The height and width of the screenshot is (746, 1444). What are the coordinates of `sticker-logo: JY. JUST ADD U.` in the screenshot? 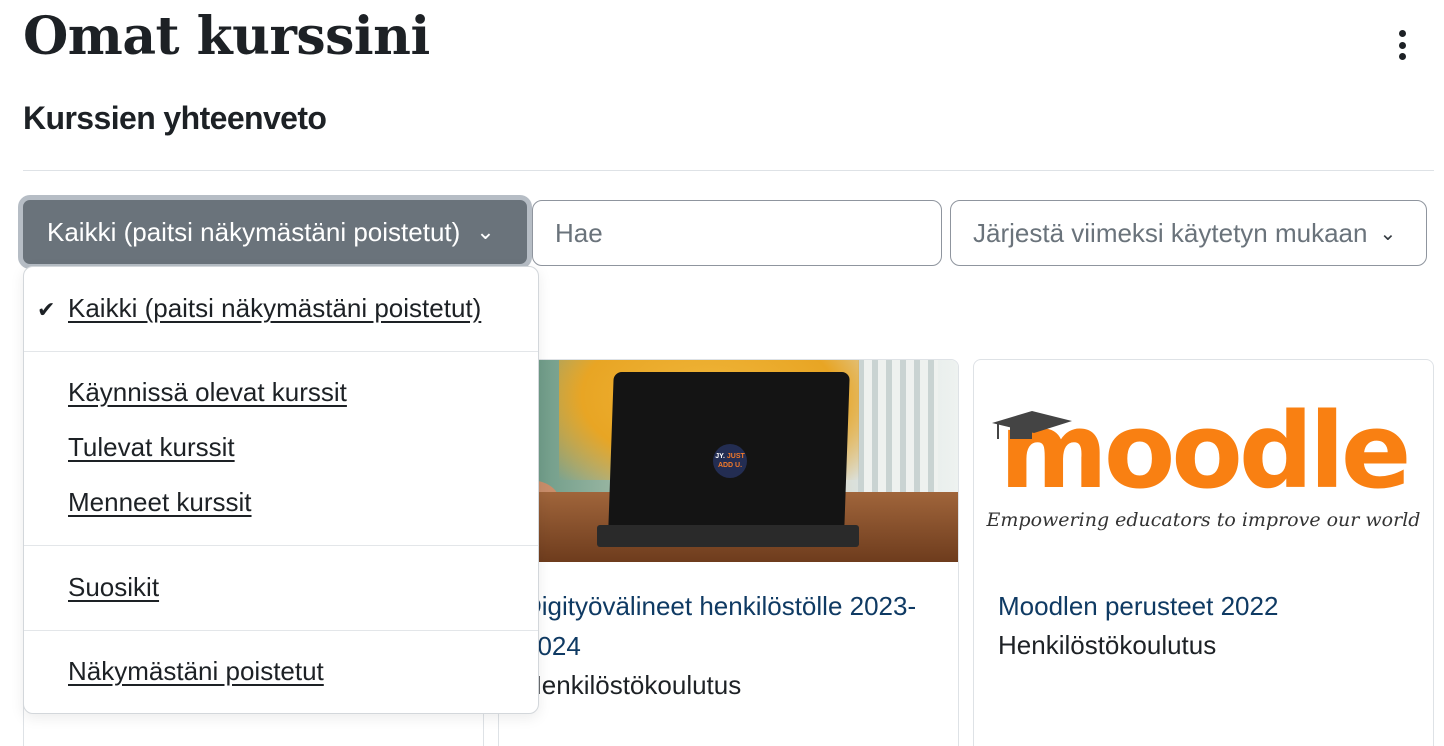 It's located at (730, 461).